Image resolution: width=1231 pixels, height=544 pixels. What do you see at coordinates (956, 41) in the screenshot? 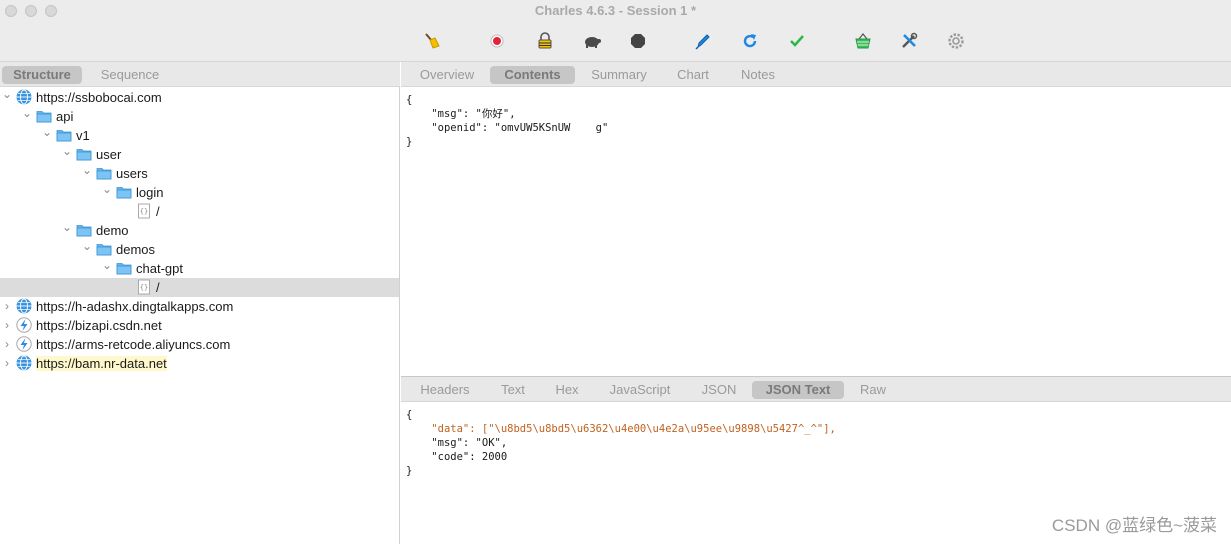
I see `settings-icon` at bounding box center [956, 41].